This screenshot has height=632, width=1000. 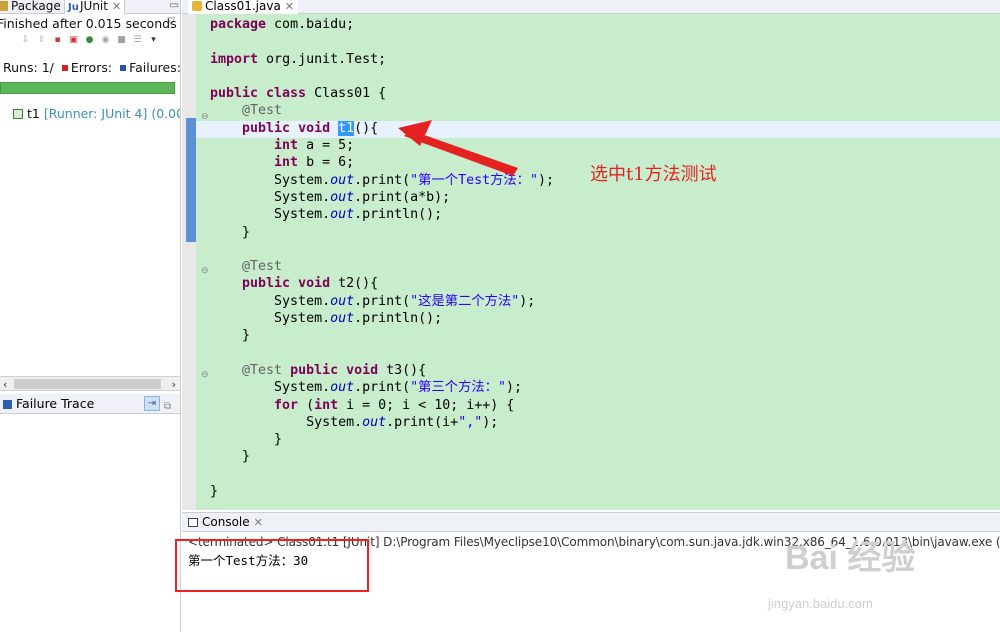 I want to click on code-line: @Test public void t3(){, so click(x=382, y=370).